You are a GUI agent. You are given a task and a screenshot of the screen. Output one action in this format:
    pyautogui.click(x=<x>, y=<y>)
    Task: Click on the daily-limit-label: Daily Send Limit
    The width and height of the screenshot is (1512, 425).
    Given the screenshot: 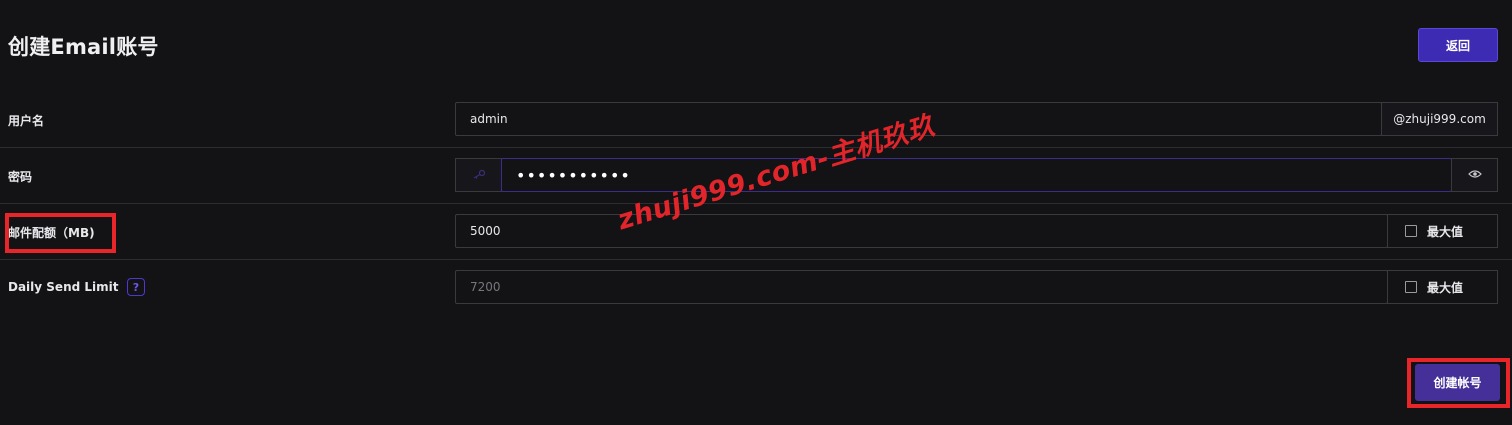 What is the action you would take?
    pyautogui.click(x=63, y=287)
    